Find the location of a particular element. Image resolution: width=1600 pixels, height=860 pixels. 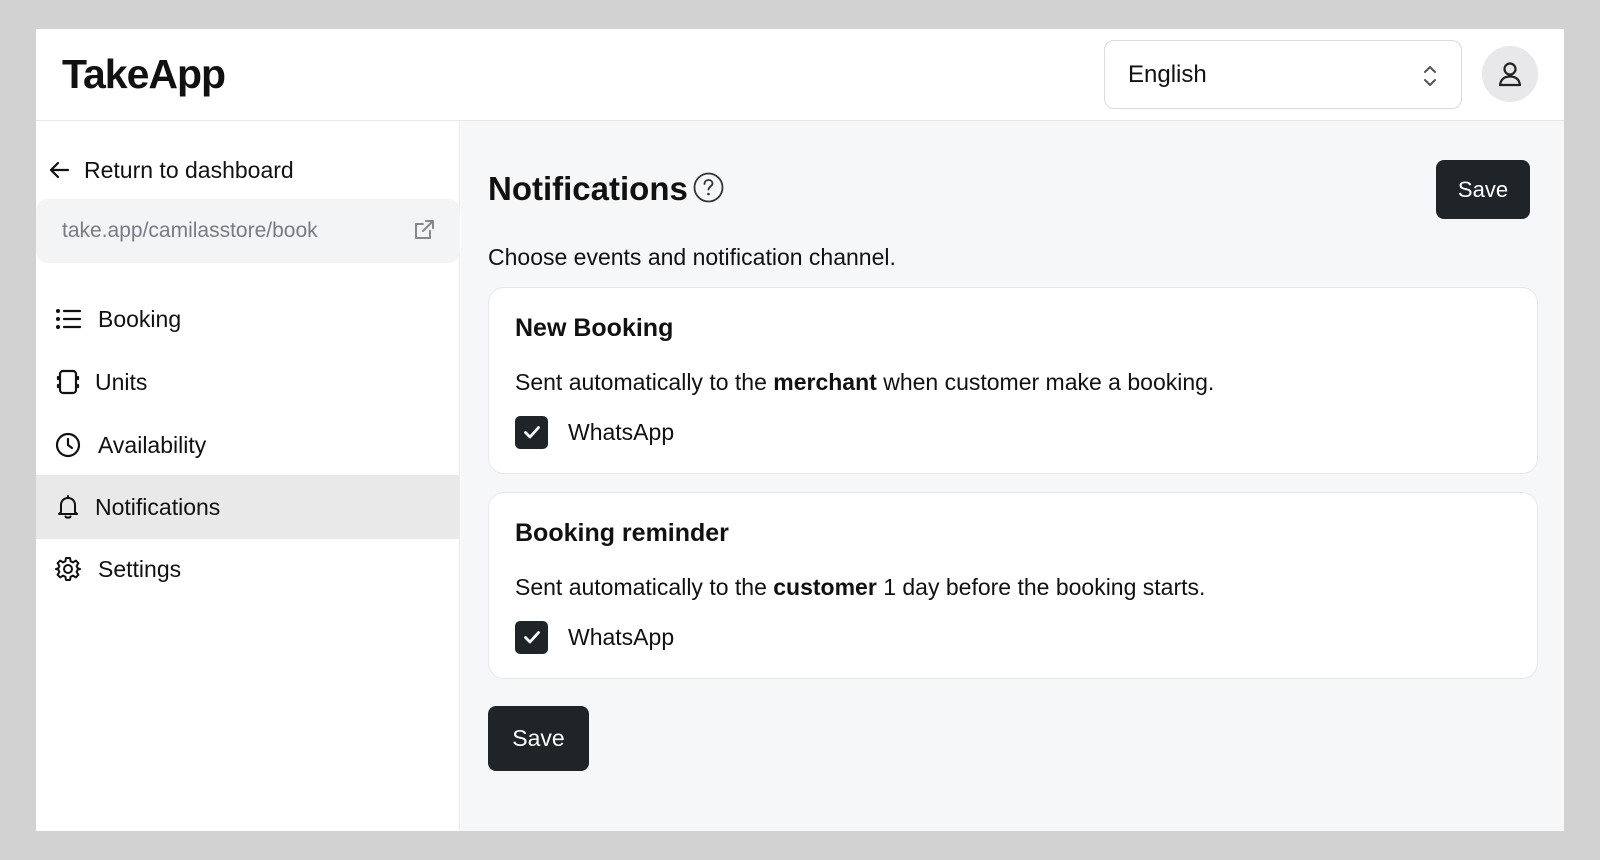

store-url-box: take.app/camilasstore/book is located at coordinates (248, 231).